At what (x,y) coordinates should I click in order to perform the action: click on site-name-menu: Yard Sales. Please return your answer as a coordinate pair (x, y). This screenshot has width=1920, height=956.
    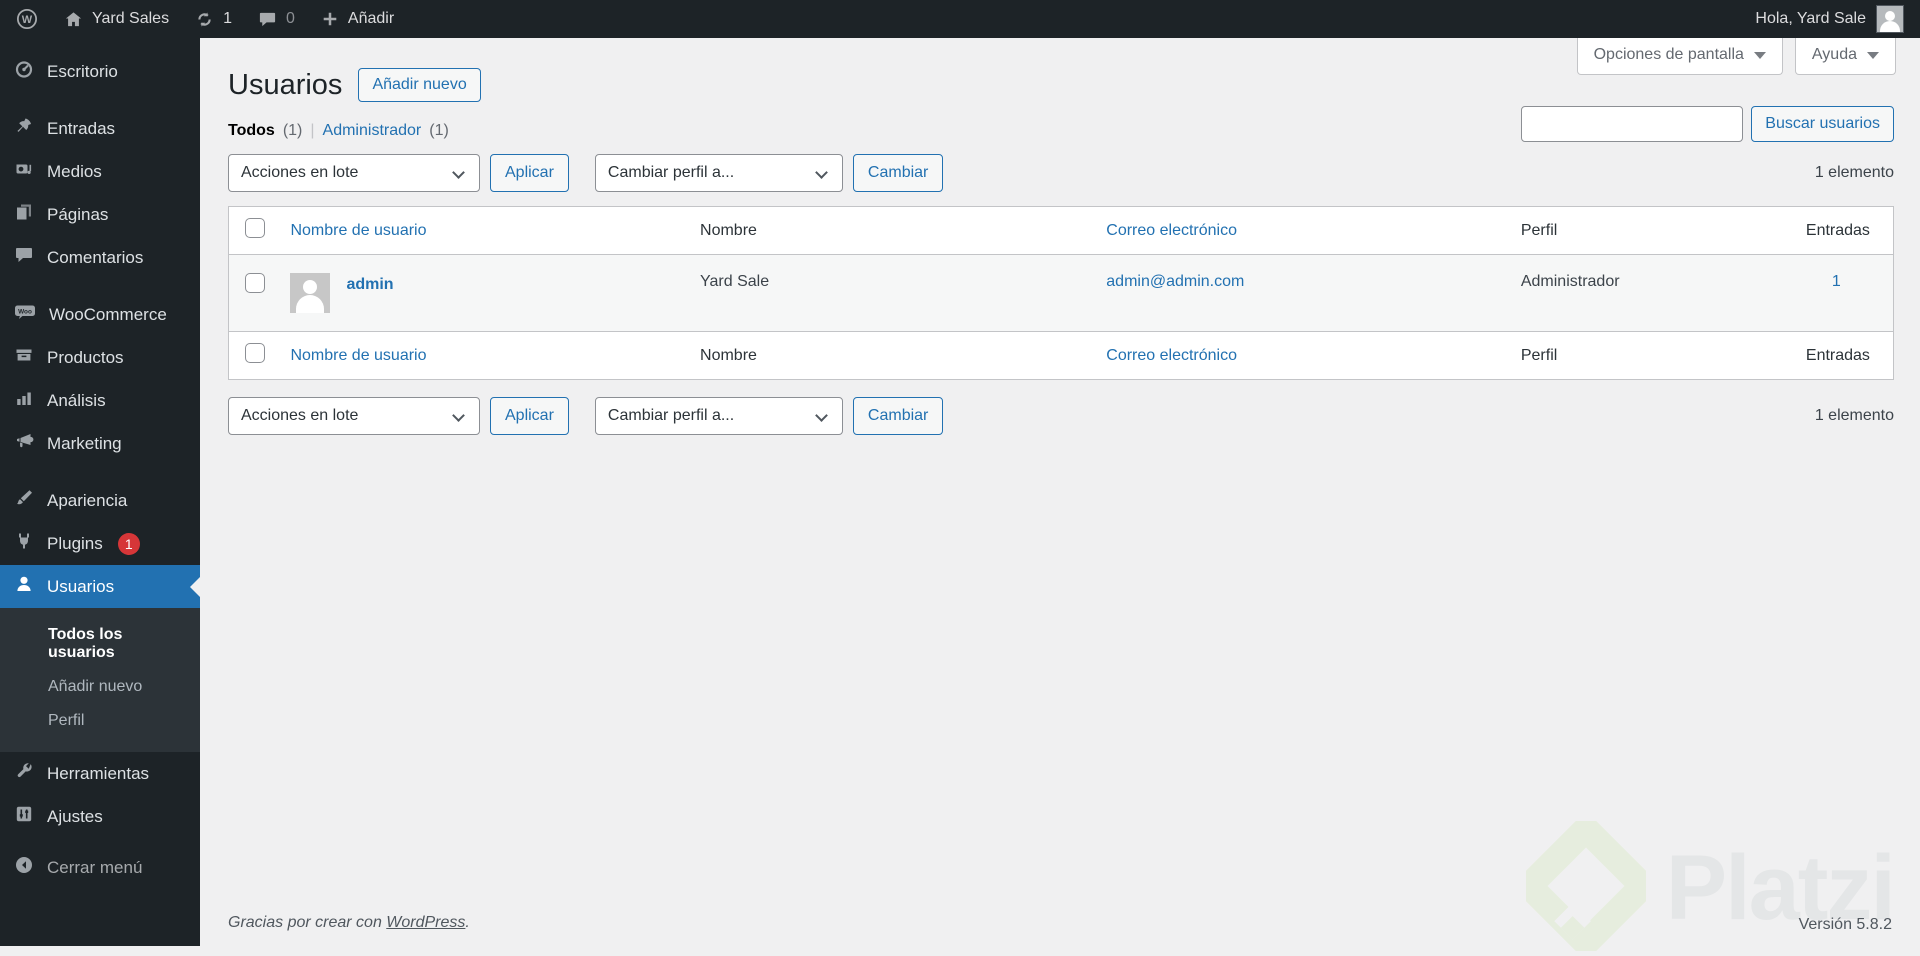
    Looking at the image, I should click on (116, 19).